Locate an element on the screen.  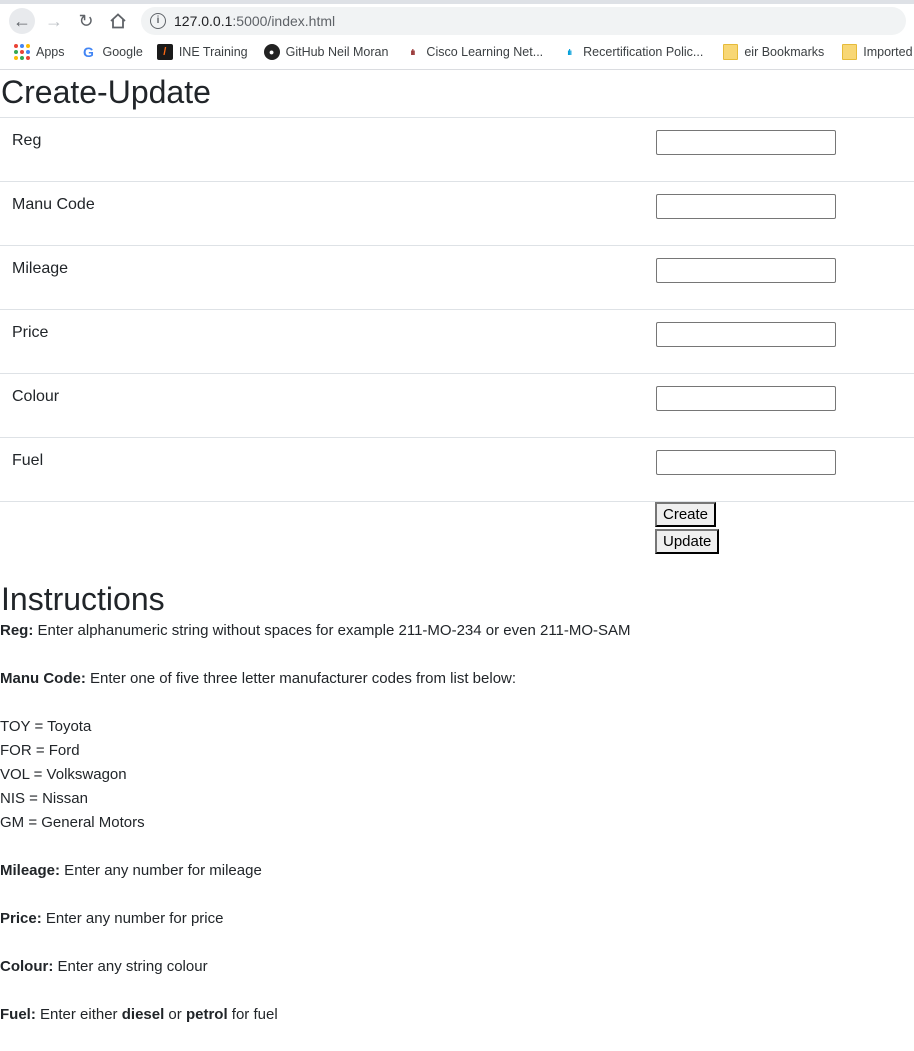
bookmark-label: INE Training is located at coordinates (213, 52).